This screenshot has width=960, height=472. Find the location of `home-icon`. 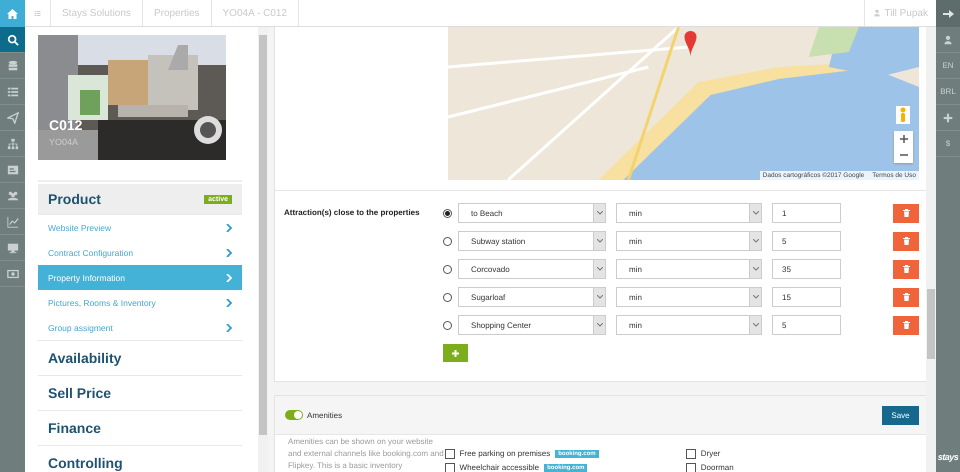

home-icon is located at coordinates (12, 13).